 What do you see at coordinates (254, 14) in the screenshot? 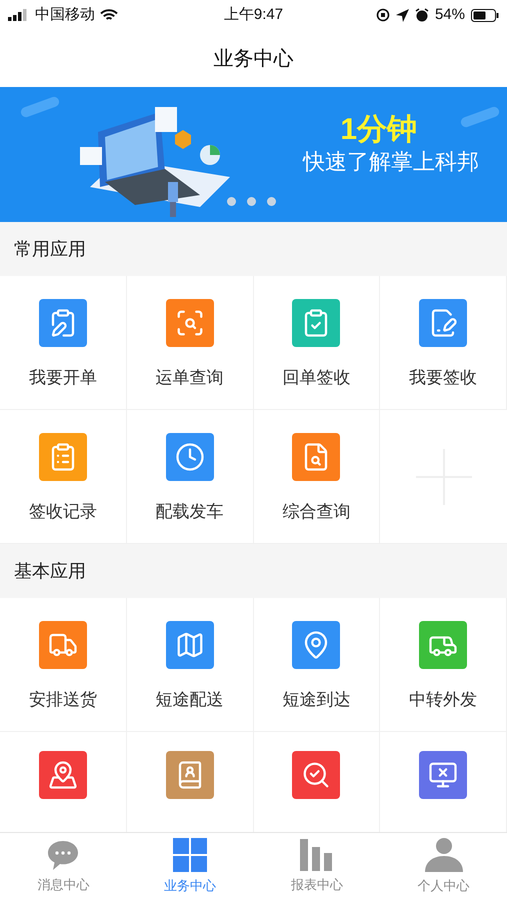
I see `clock-text: 上午9:47` at bounding box center [254, 14].